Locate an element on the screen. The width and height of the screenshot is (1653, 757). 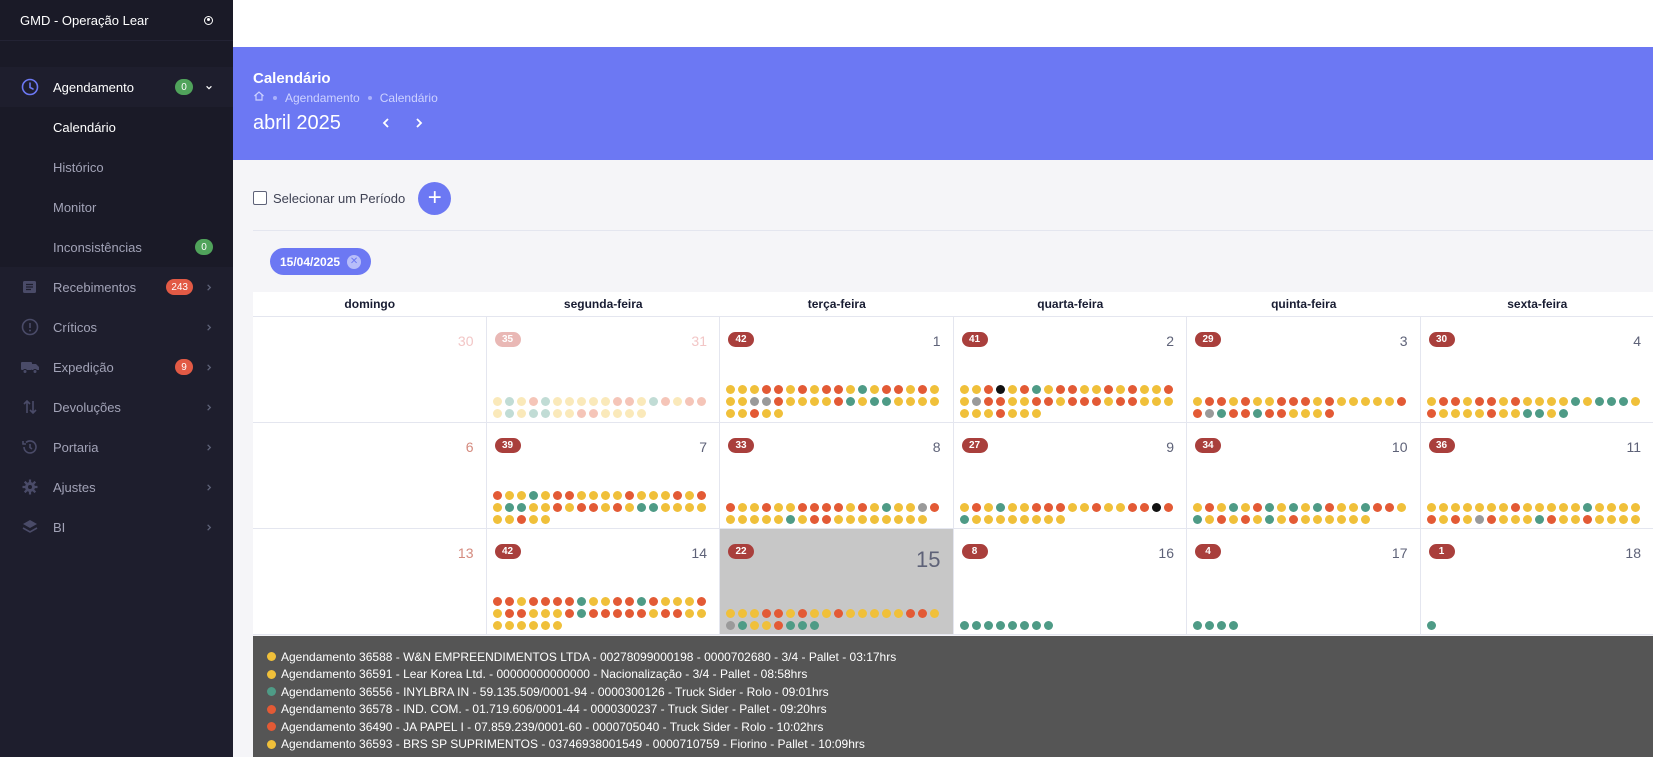
sidebar-item-criticos: Críticos is located at coordinates (116, 327).